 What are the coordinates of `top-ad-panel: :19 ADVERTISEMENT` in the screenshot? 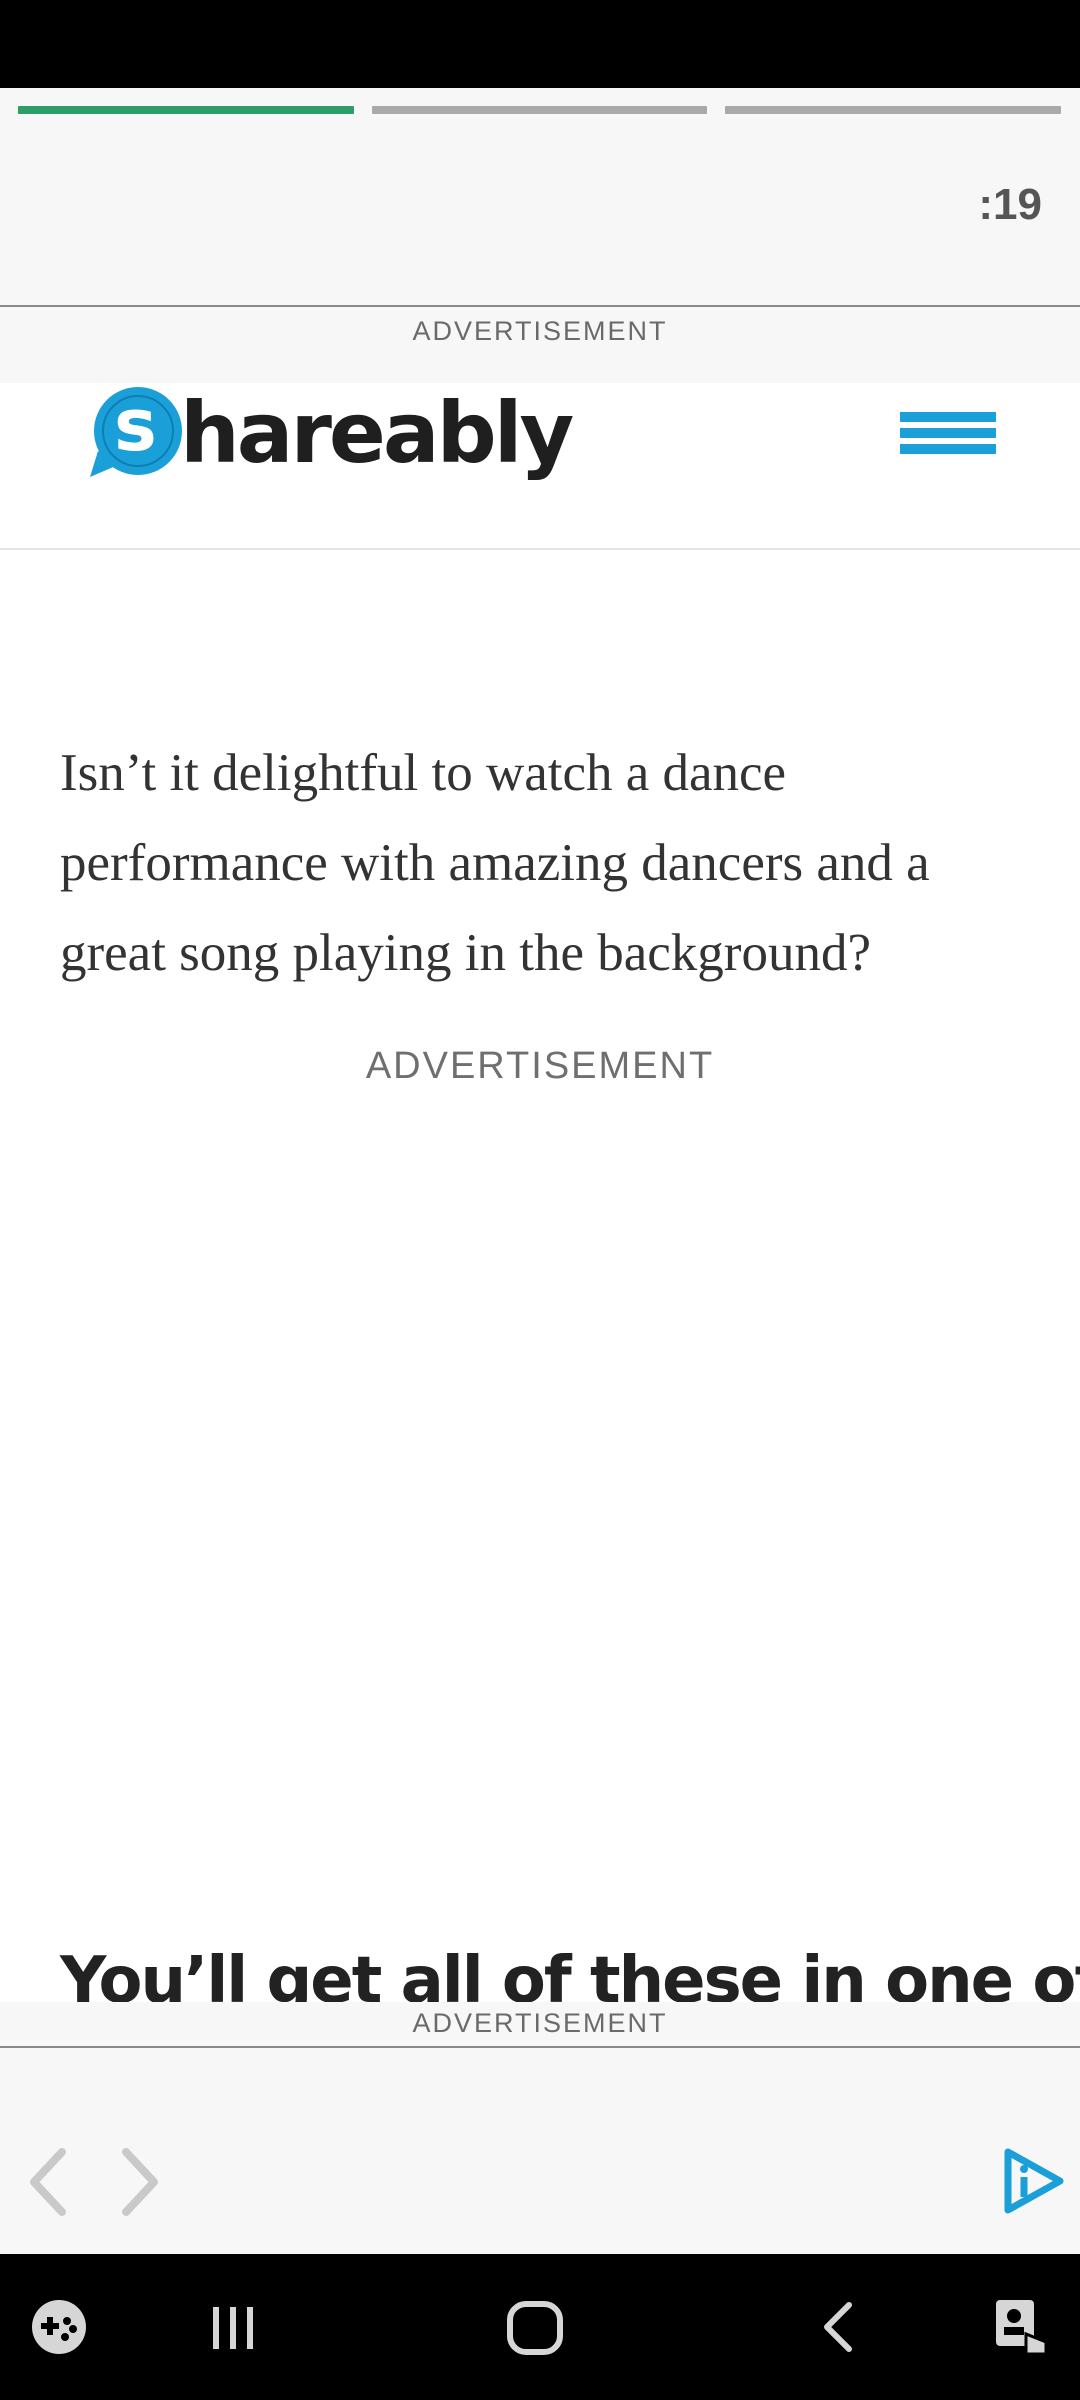 It's located at (540, 235).